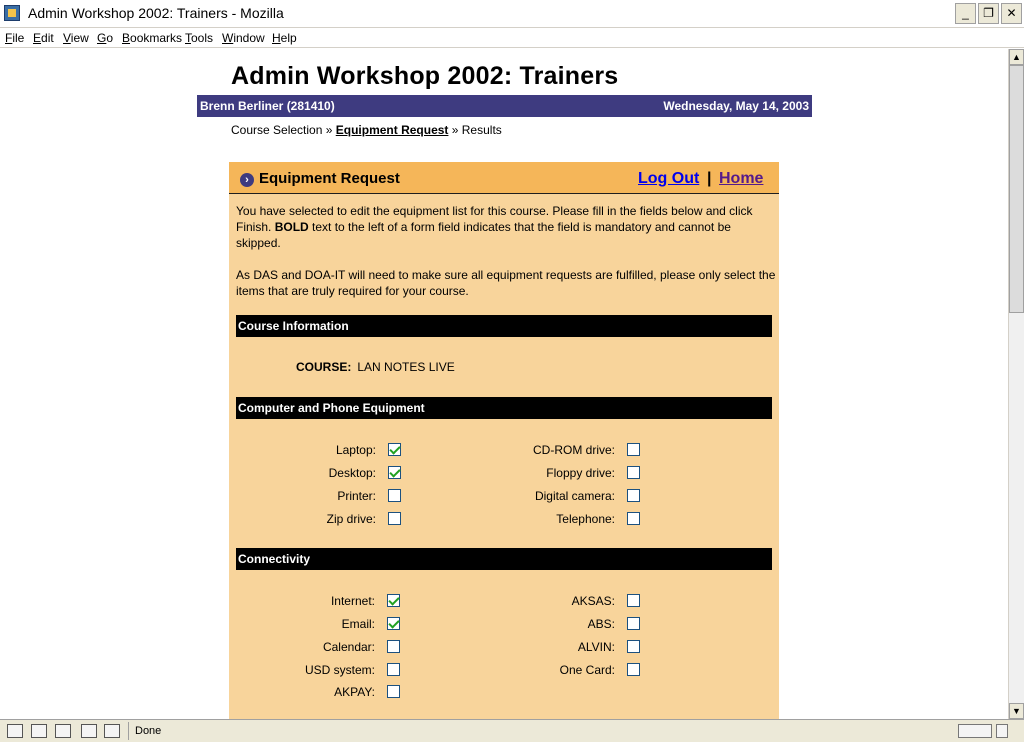 The height and width of the screenshot is (742, 1024). What do you see at coordinates (1016, 711) in the screenshot?
I see `scroll-down-arrow-icon: ▼` at bounding box center [1016, 711].